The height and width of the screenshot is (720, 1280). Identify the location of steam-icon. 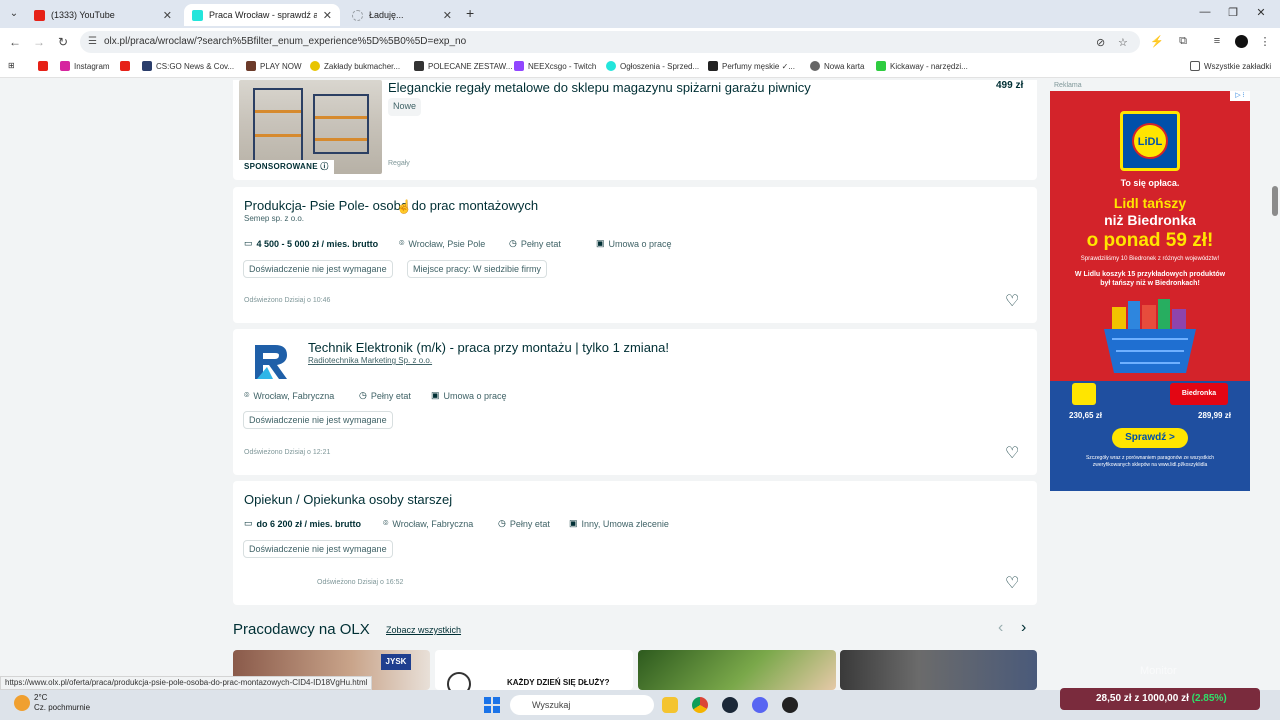
(730, 705).